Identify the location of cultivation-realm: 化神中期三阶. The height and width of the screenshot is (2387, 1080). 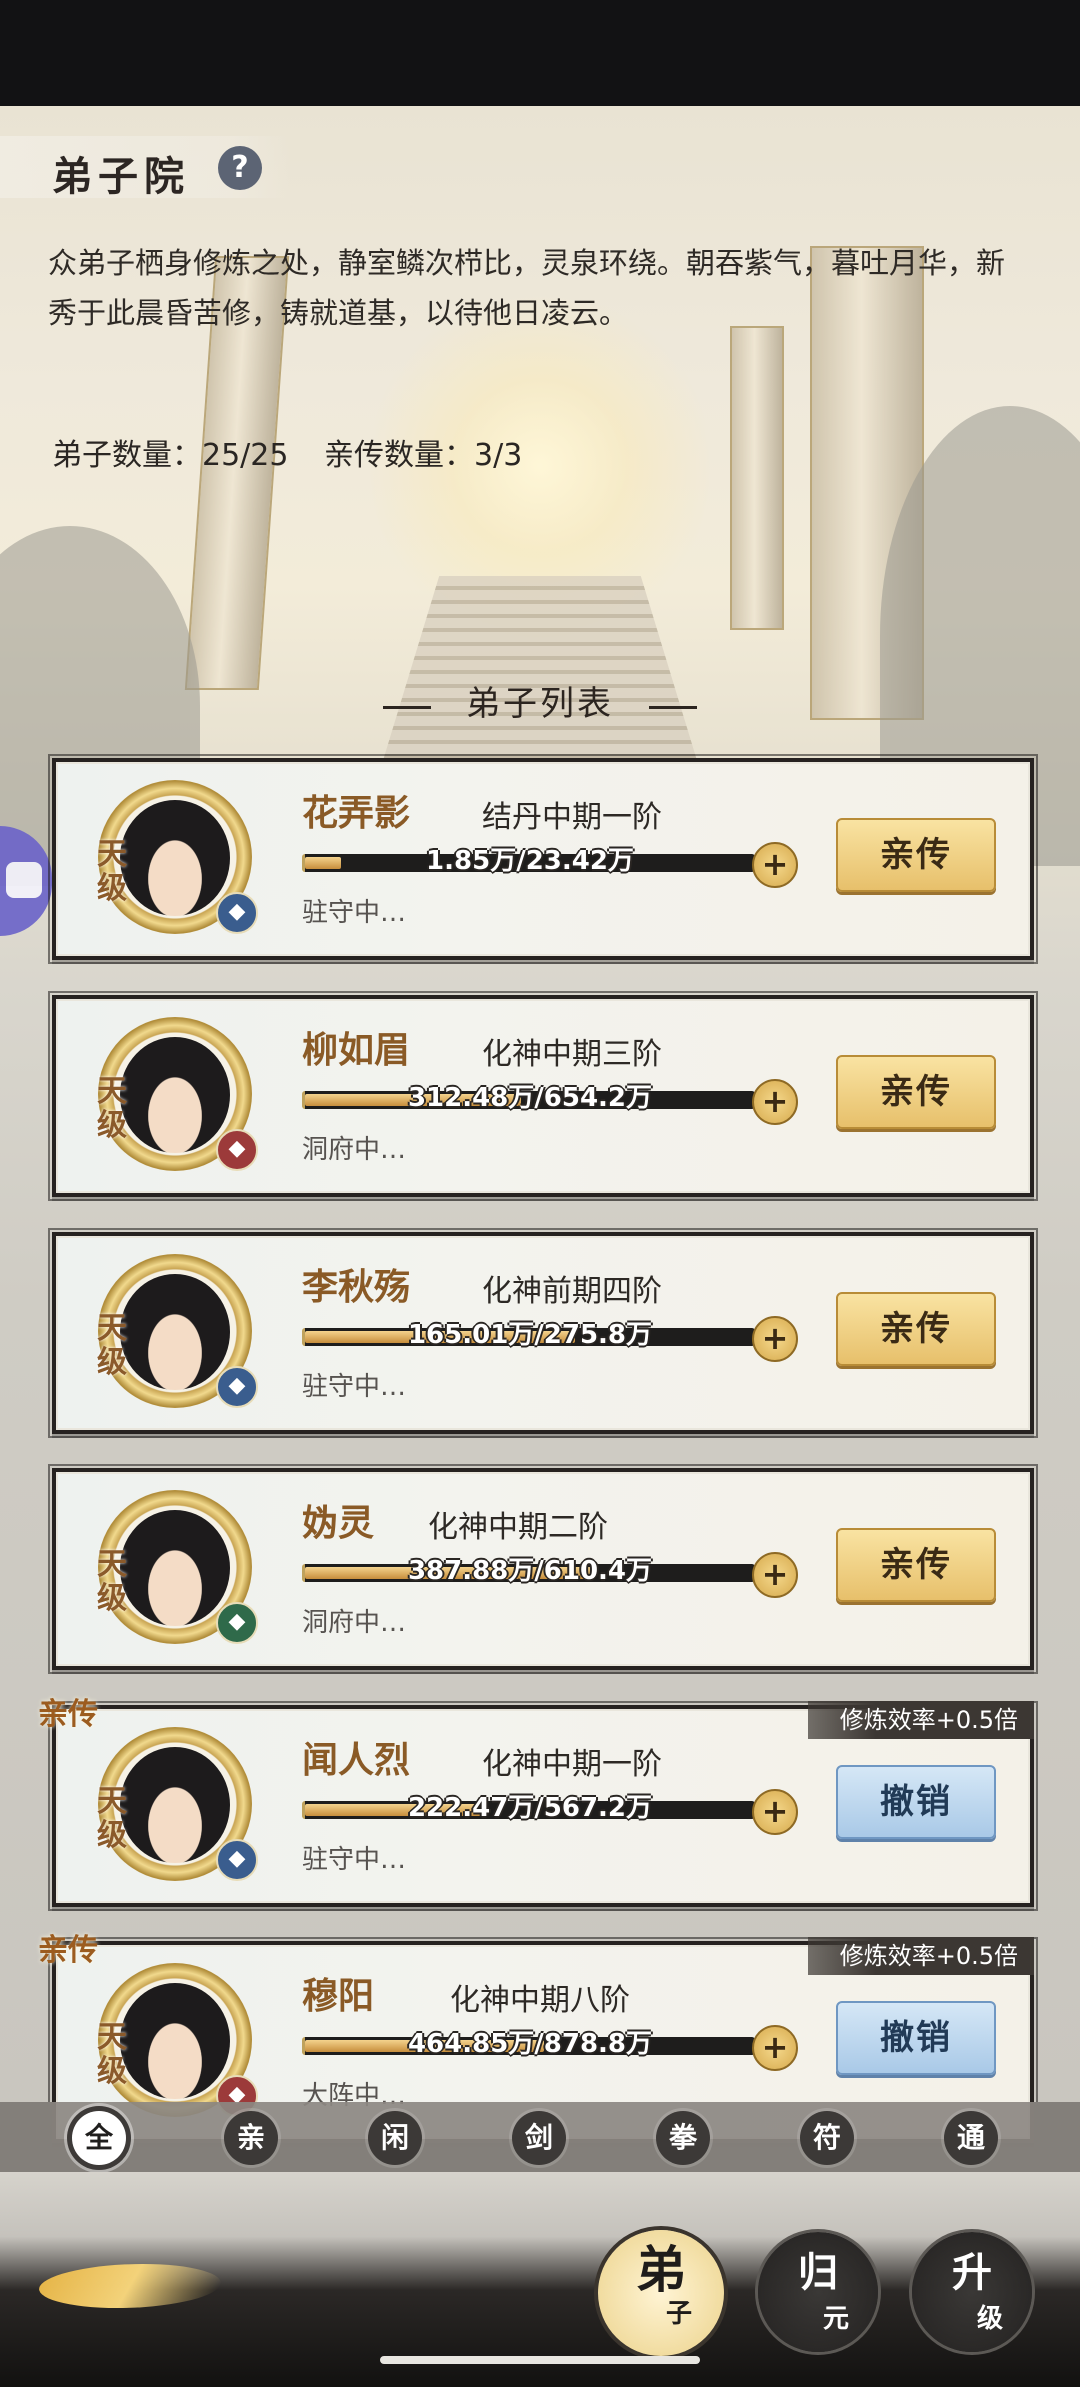
(572, 1054).